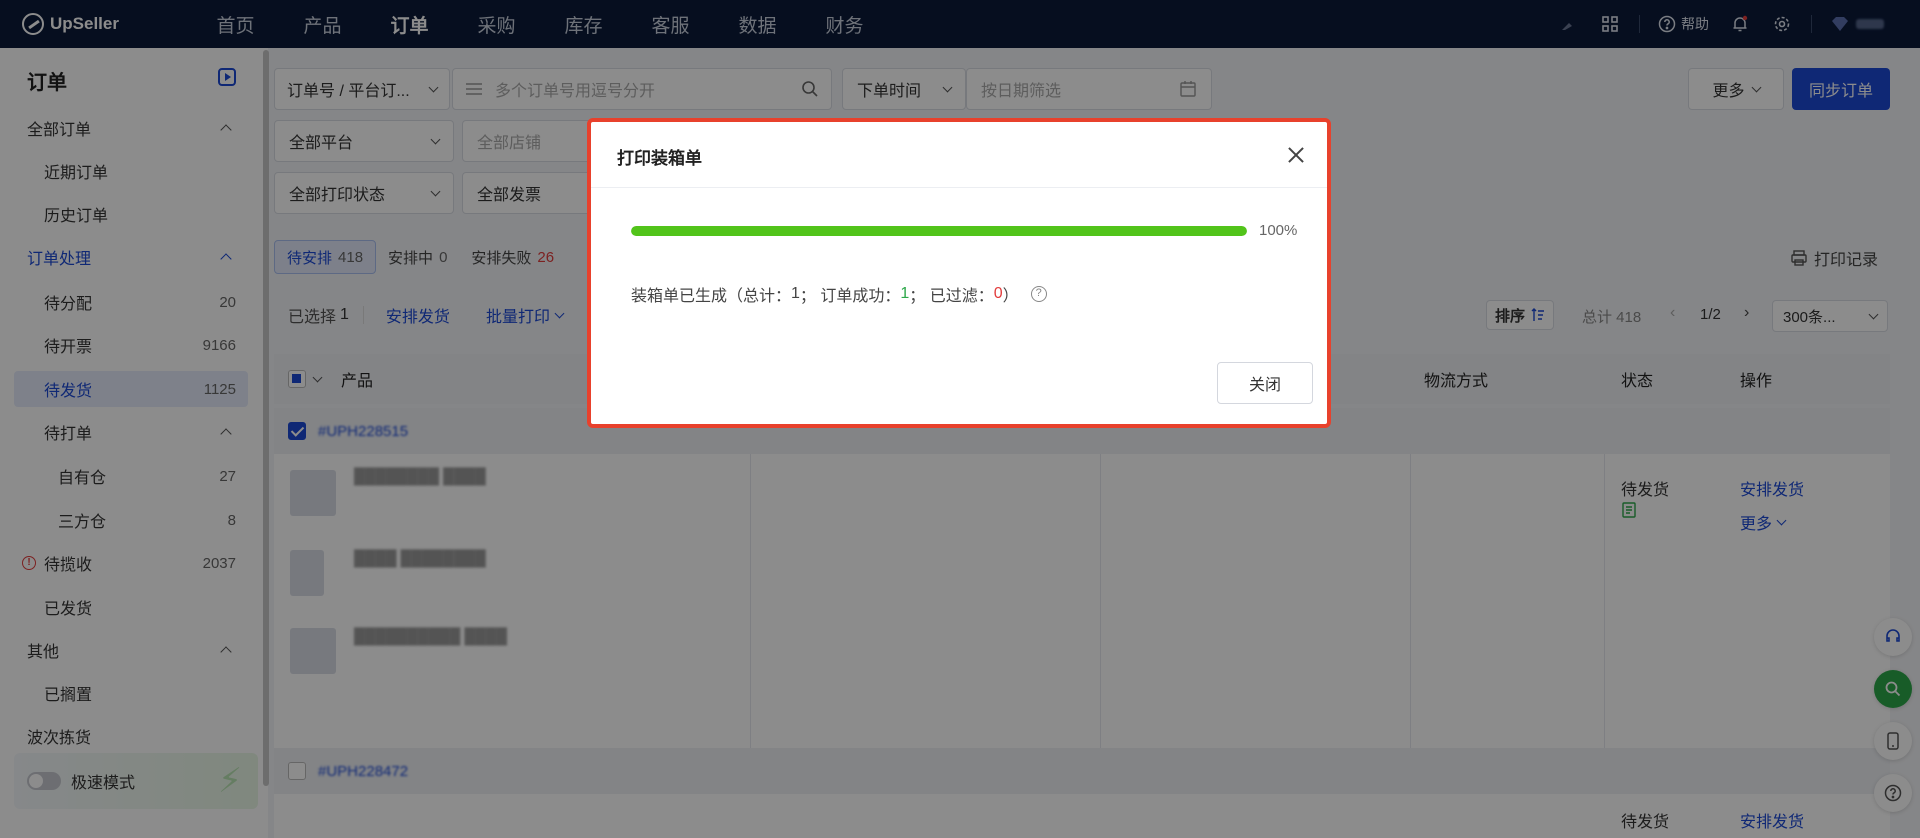  What do you see at coordinates (905, 293) in the screenshot?
I see `result-success: 1` at bounding box center [905, 293].